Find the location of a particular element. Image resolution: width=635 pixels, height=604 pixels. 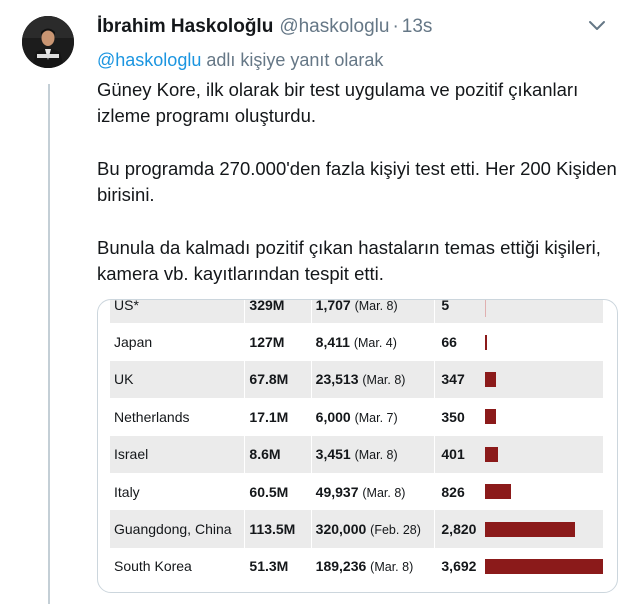

tests-value: 6,000 is located at coordinates (333, 416).